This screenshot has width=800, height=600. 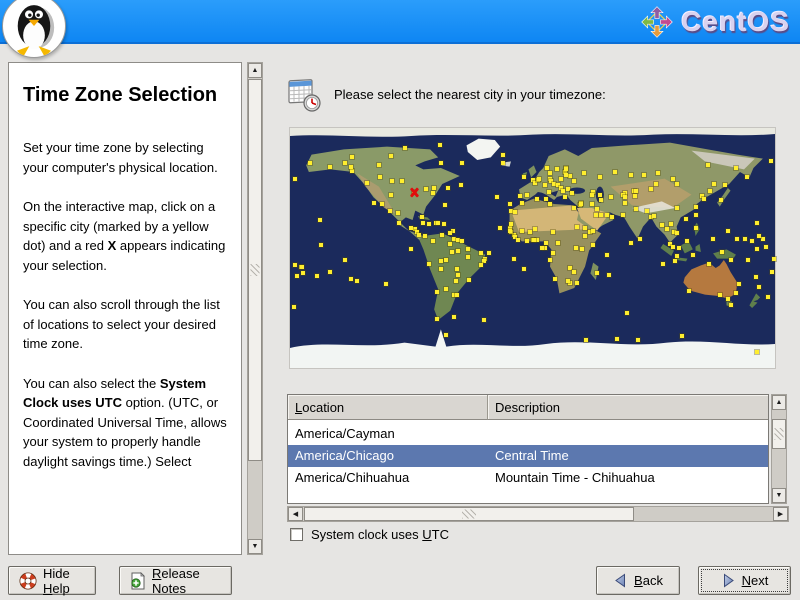 I want to click on cell-description: Central Time, so click(x=628, y=456).